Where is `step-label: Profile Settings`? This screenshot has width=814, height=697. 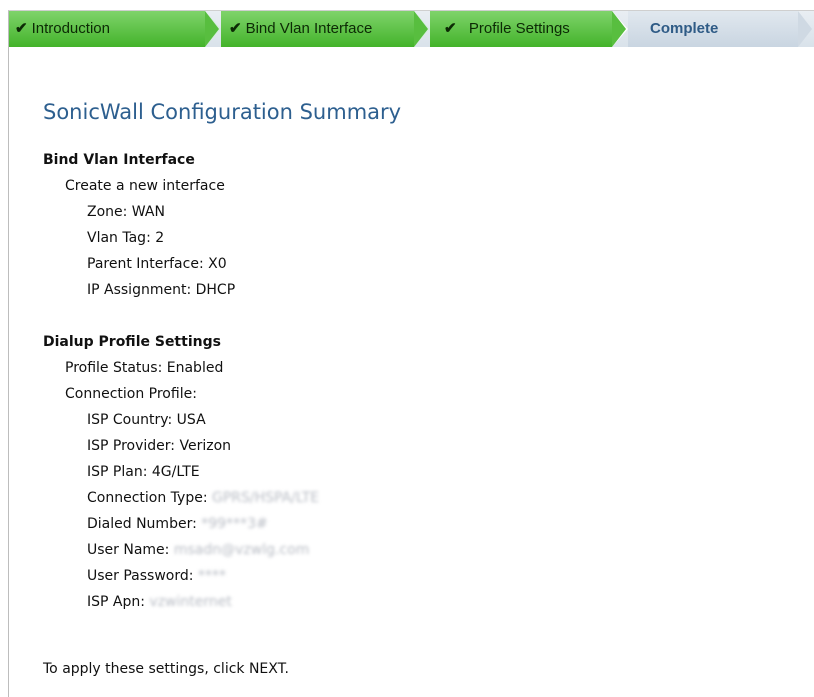 step-label: Profile Settings is located at coordinates (519, 28).